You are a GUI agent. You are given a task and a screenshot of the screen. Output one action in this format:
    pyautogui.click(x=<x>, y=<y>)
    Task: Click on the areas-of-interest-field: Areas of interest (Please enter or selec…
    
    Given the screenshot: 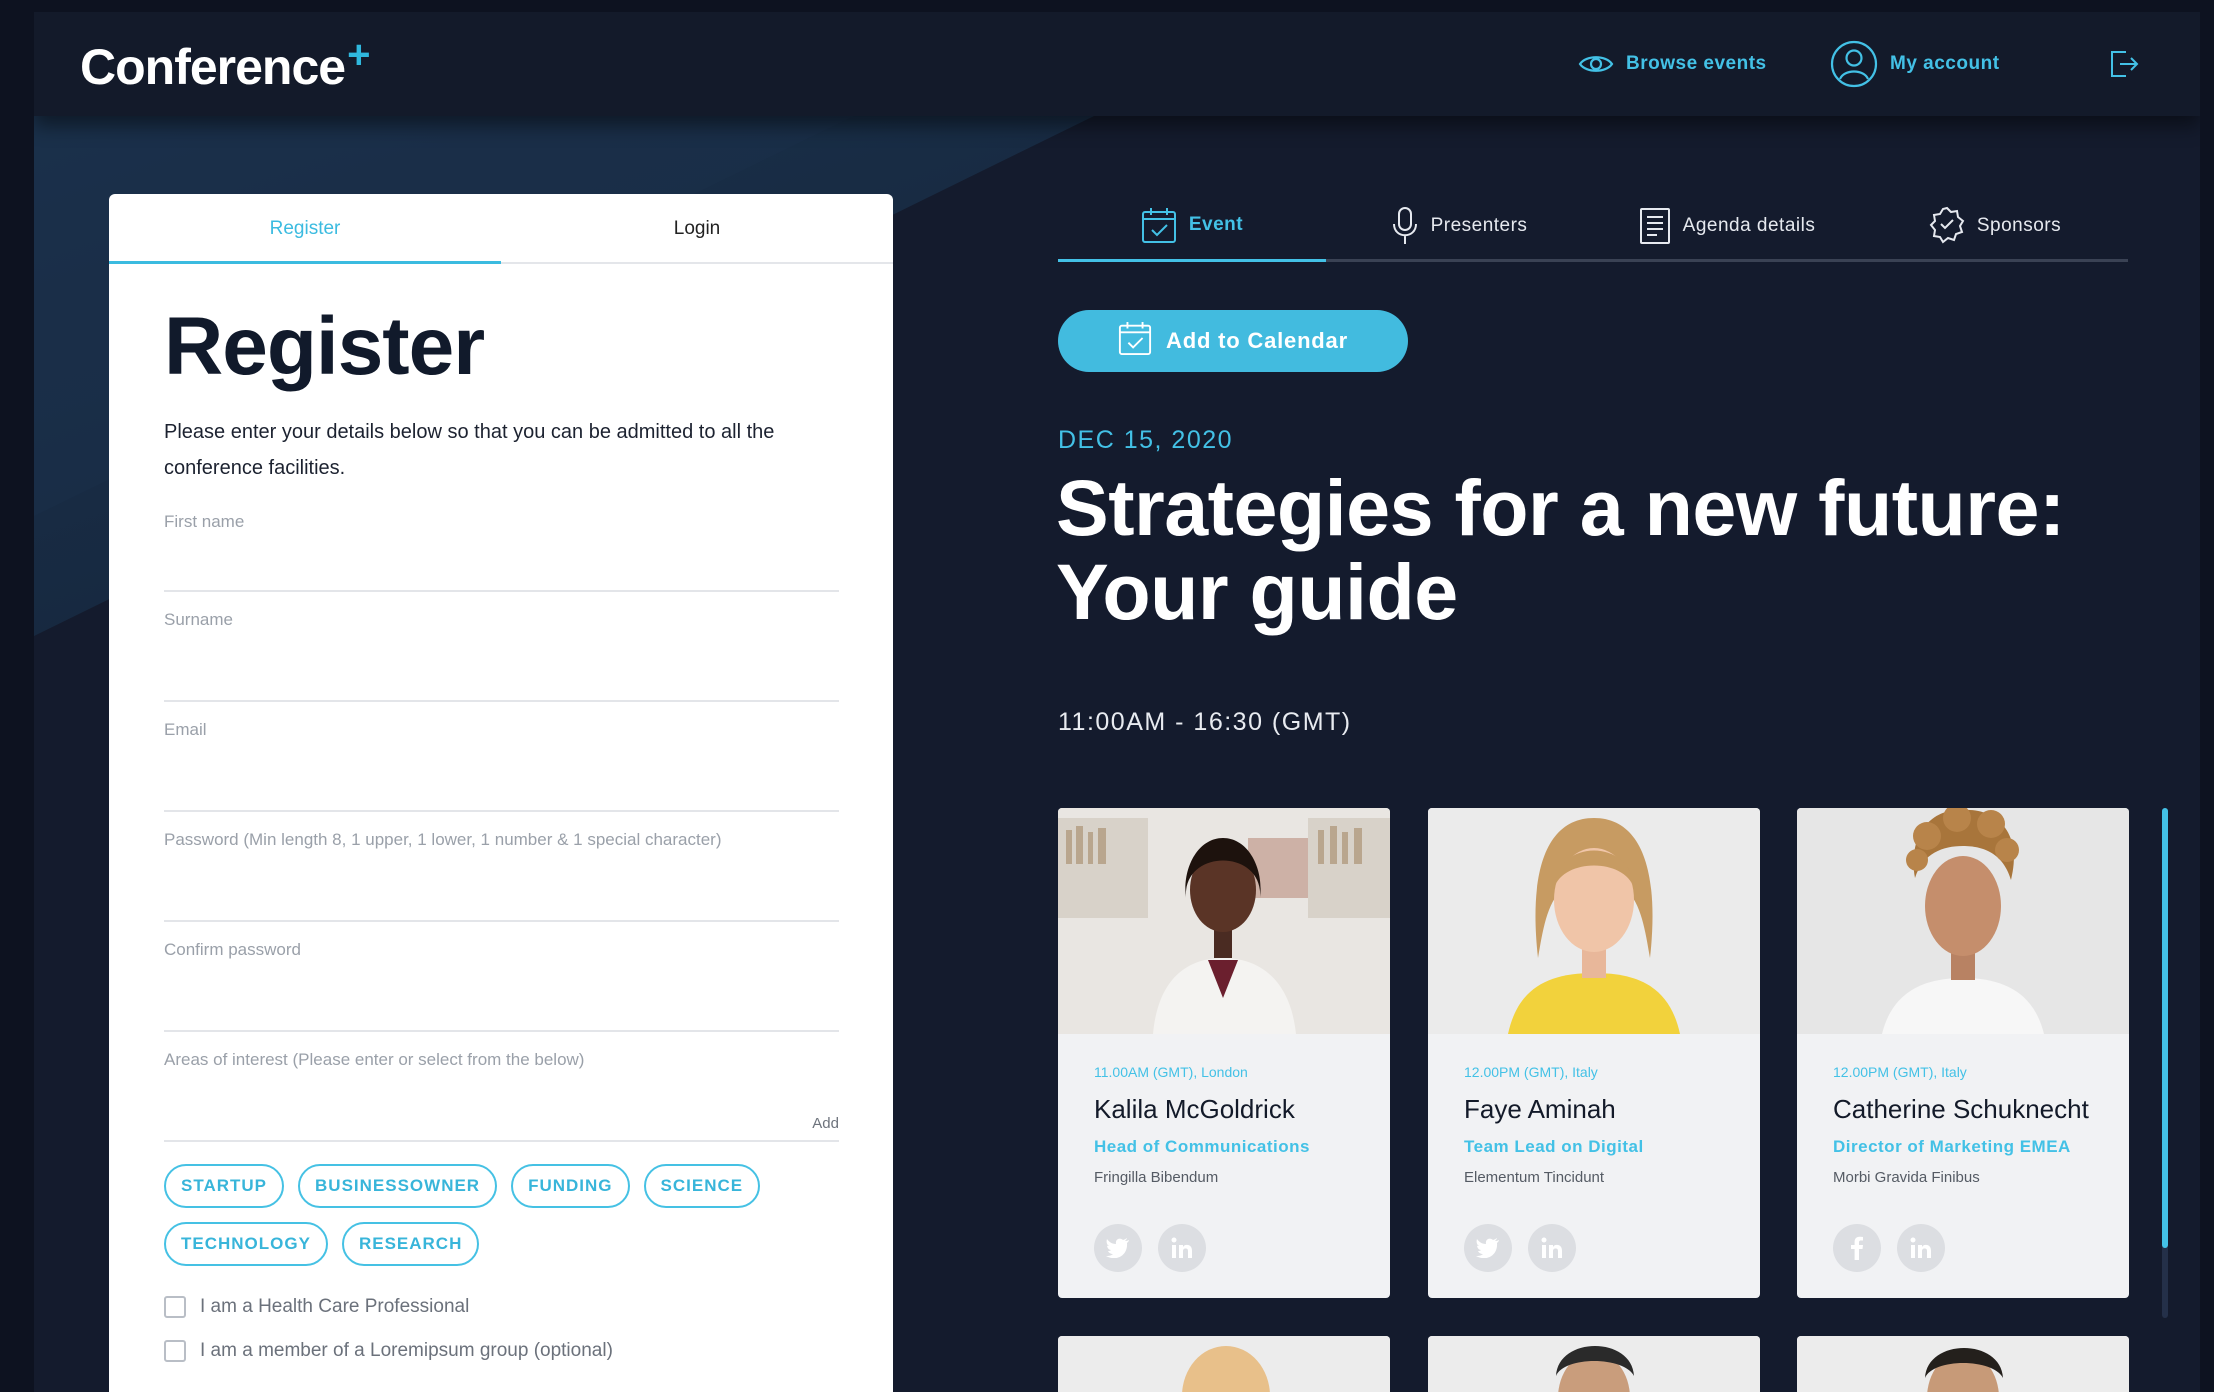 What is the action you would take?
    pyautogui.click(x=501, y=1087)
    